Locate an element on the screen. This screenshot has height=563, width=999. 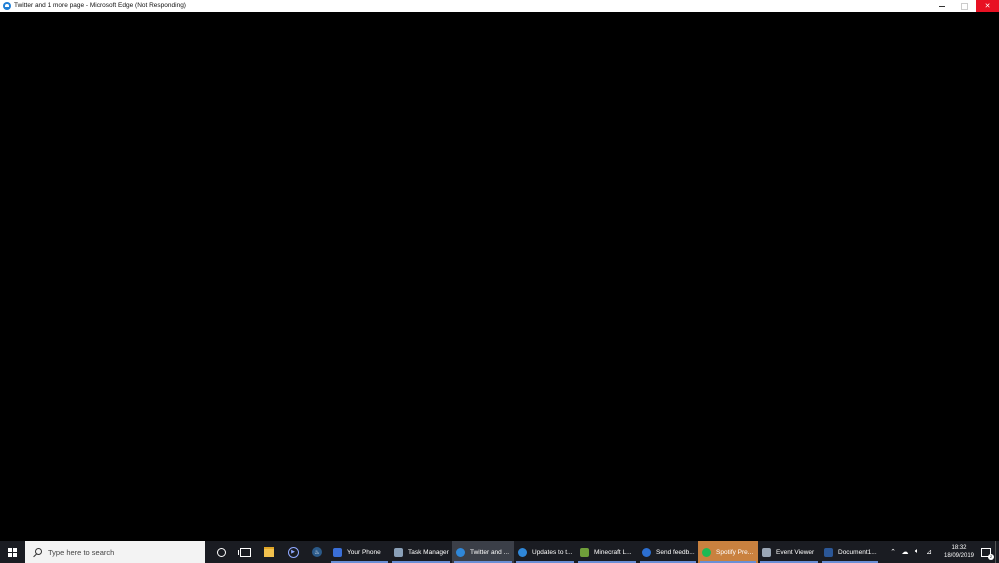
cortana-icon is located at coordinates (221, 552).